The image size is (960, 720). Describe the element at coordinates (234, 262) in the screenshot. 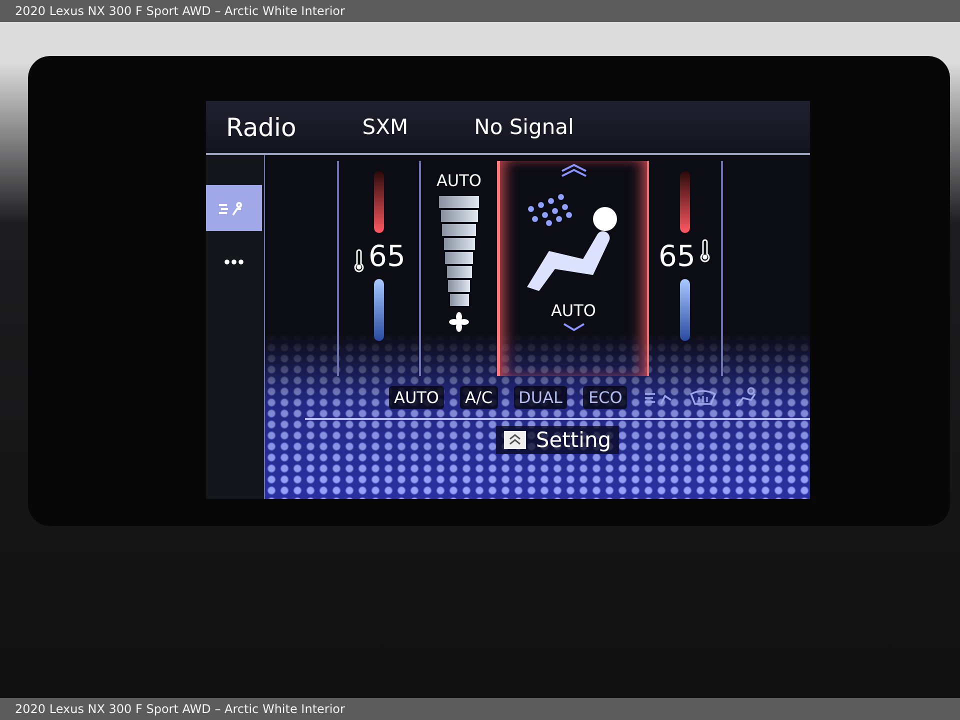

I see `more-dots-icon` at that location.